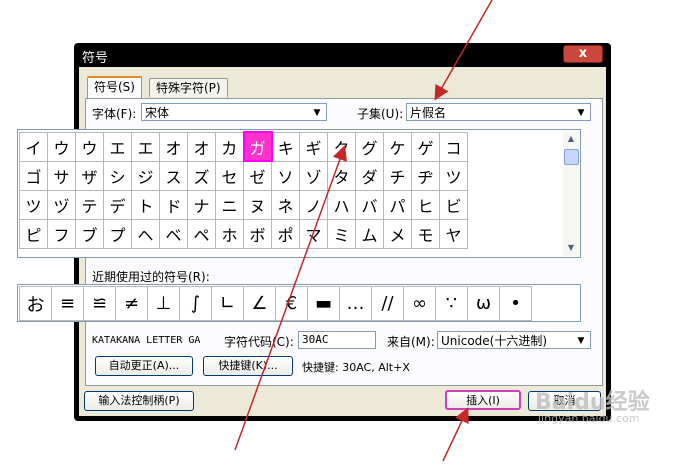 Image resolution: width=700 pixels, height=466 pixels. What do you see at coordinates (313, 204) in the screenshot?
I see `char-cell: ノ` at bounding box center [313, 204].